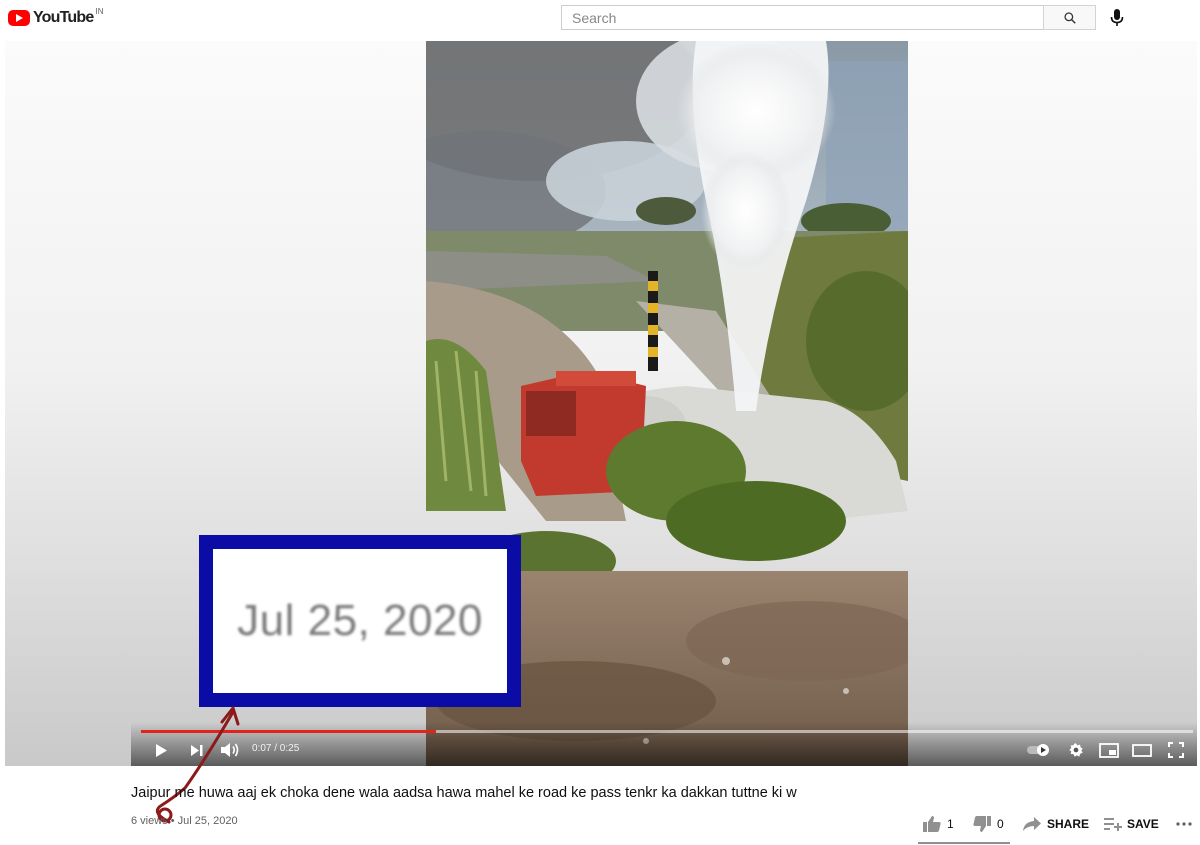 The image size is (1200, 845). I want to click on volume-button, so click(230, 750).